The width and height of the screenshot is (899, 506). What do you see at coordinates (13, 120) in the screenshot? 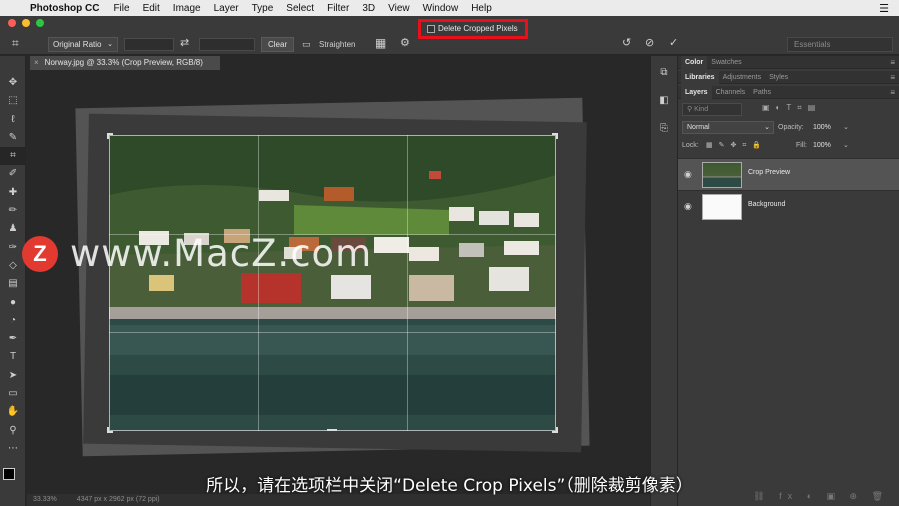
I see `lasso-tool-icon: ℓ` at bounding box center [13, 120].